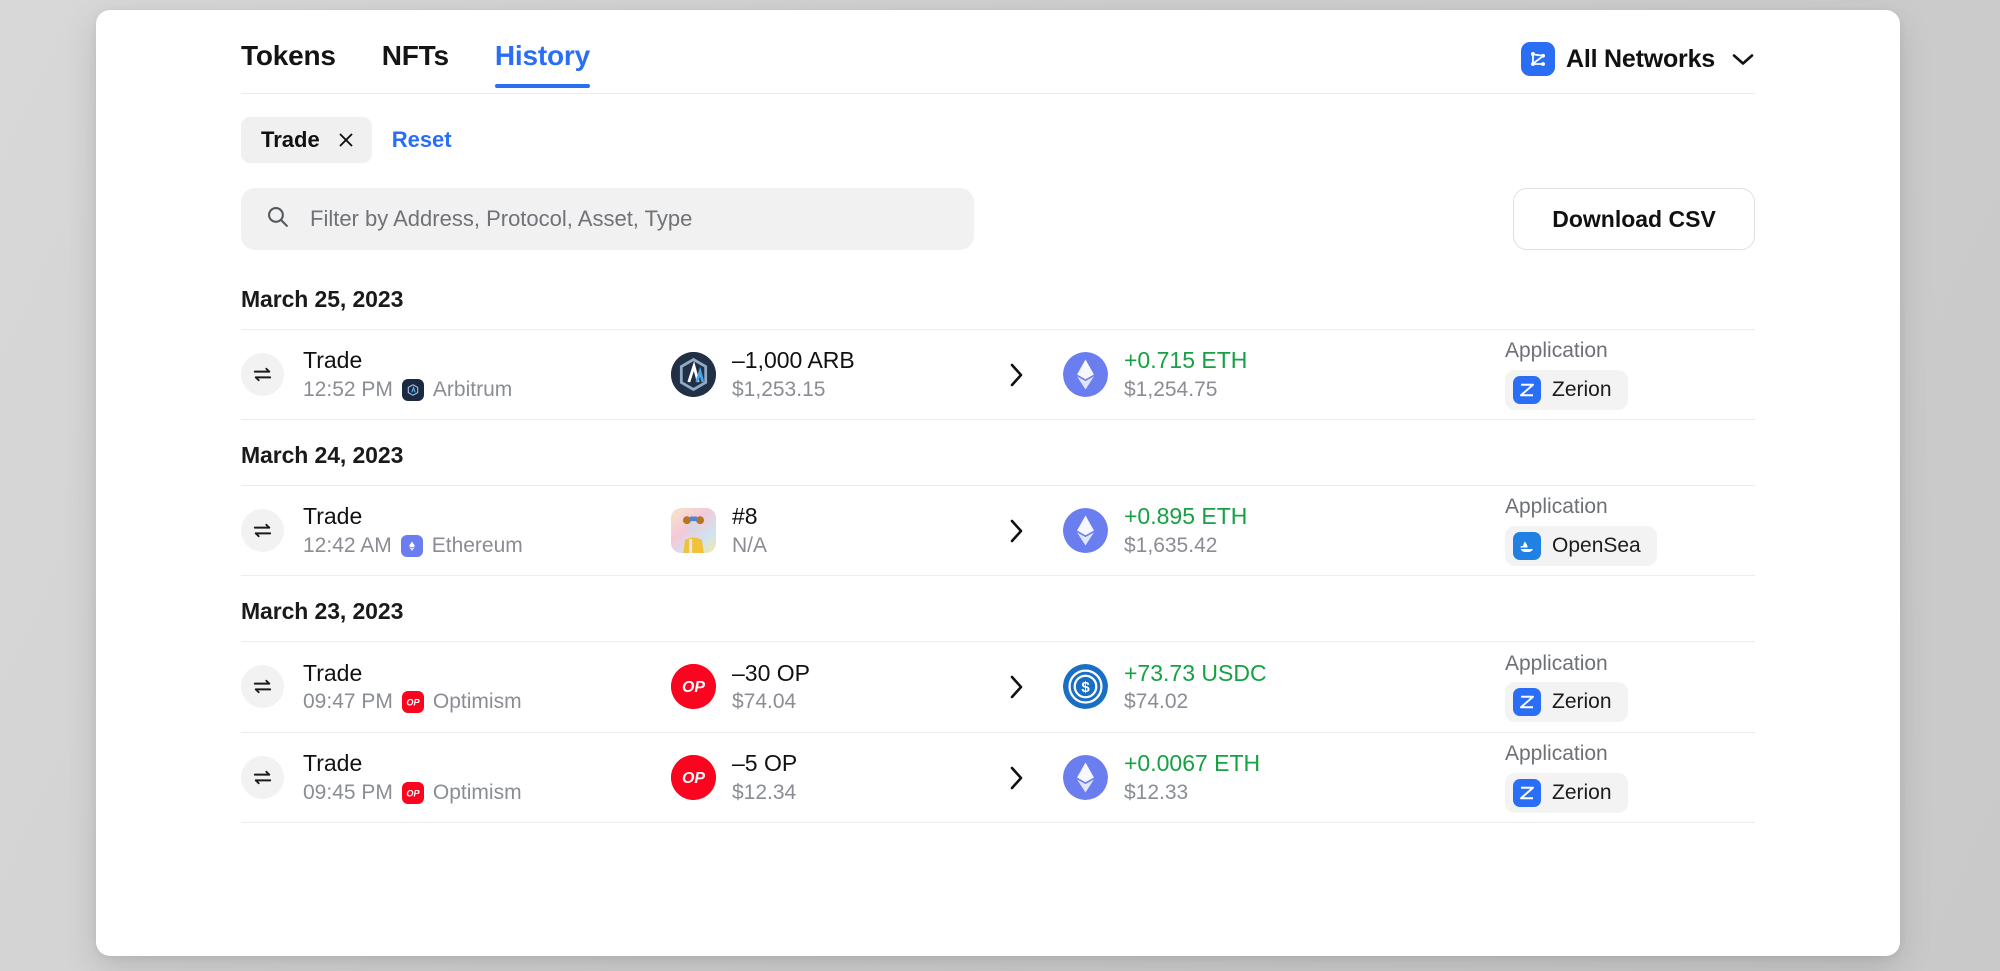  Describe the element at coordinates (998, 93) in the screenshot. I see `tabs-divider` at that location.